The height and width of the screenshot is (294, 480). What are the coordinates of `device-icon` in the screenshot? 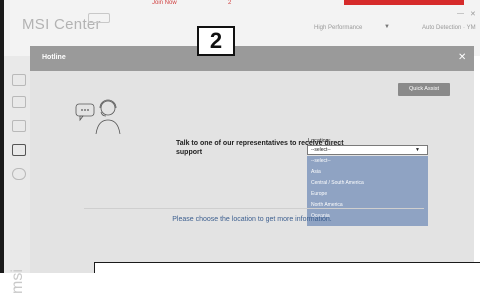 It's located at (19, 102).